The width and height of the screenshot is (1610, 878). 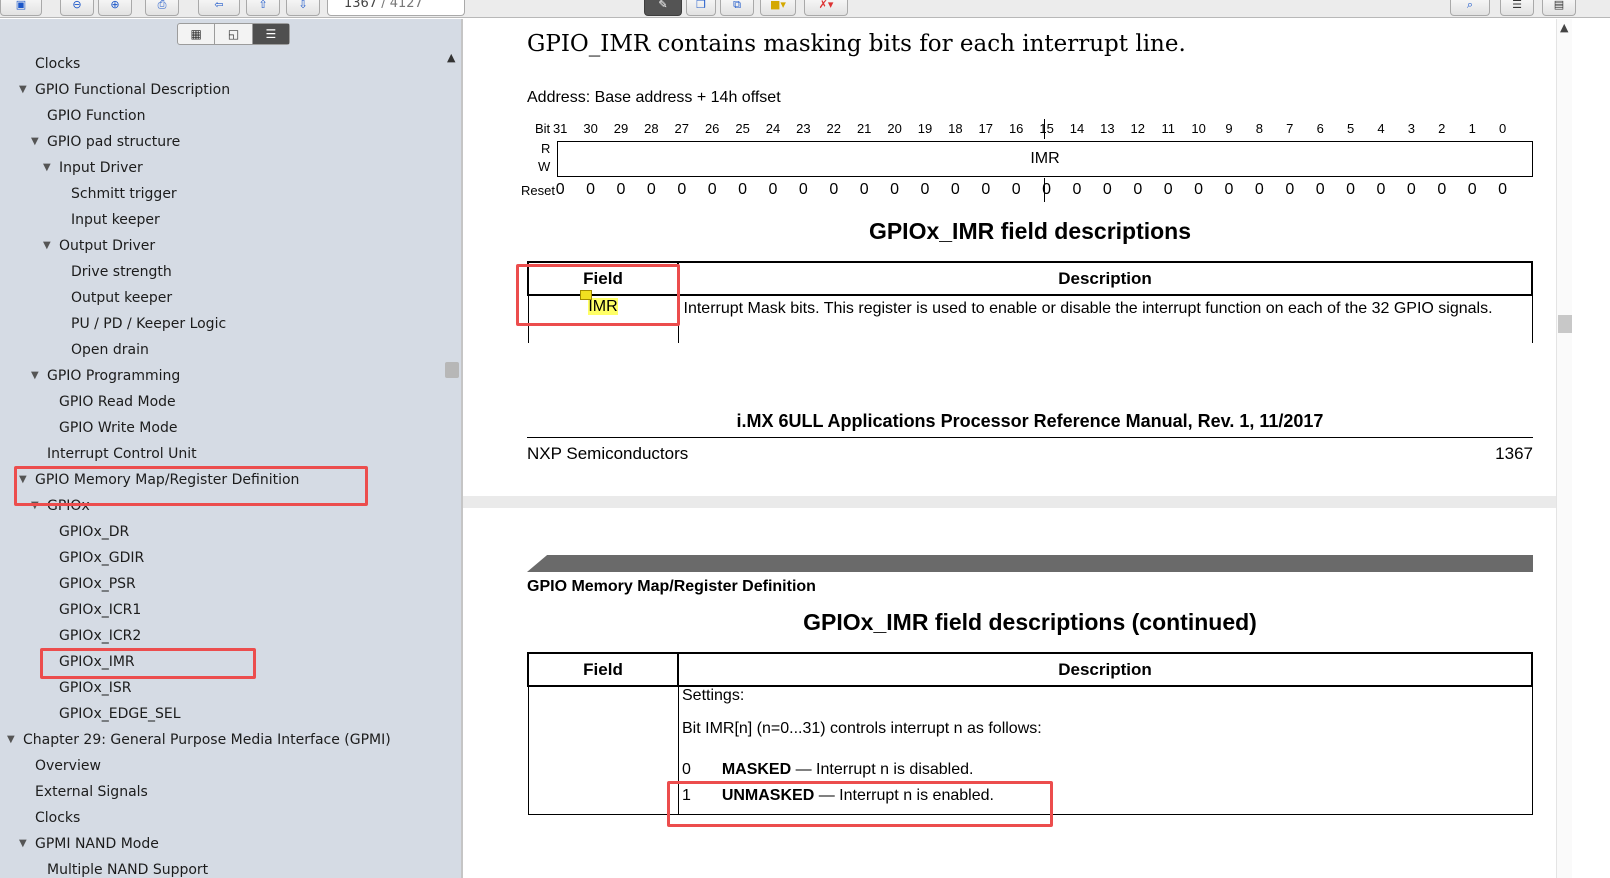 What do you see at coordinates (1381, 128) in the screenshot?
I see `bit-number: 4` at bounding box center [1381, 128].